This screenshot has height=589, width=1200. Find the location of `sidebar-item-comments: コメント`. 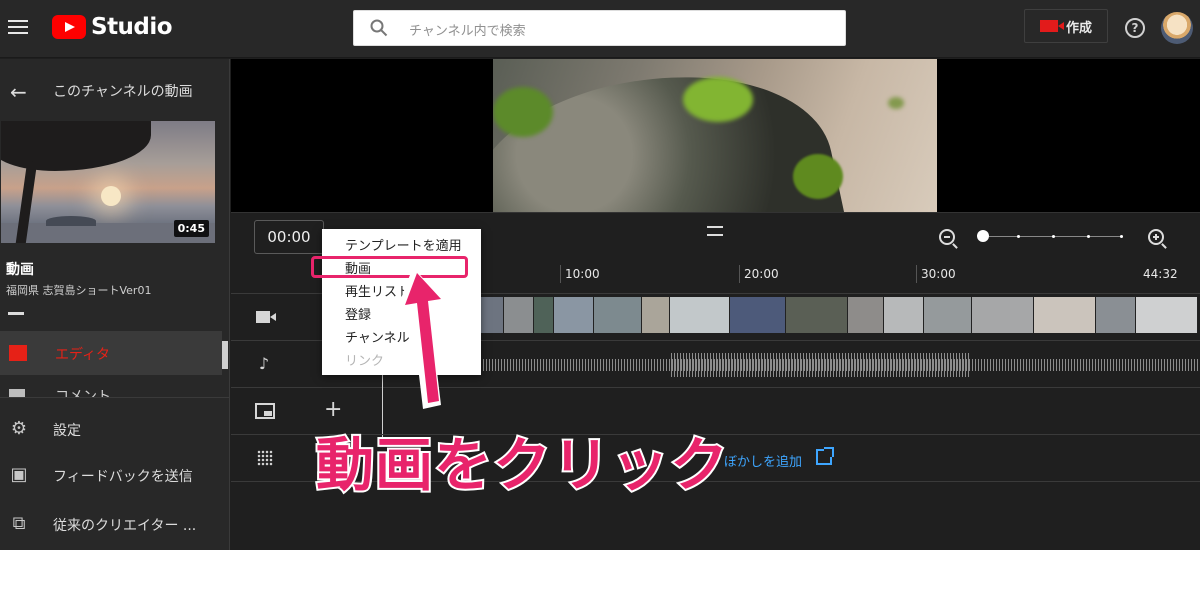

sidebar-item-comments: コメント is located at coordinates (115, 389).